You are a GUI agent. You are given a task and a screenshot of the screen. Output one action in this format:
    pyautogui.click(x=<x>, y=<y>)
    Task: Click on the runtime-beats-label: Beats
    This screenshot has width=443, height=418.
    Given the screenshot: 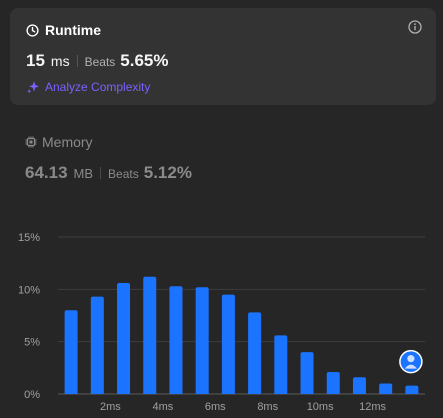 What is the action you would take?
    pyautogui.click(x=100, y=62)
    